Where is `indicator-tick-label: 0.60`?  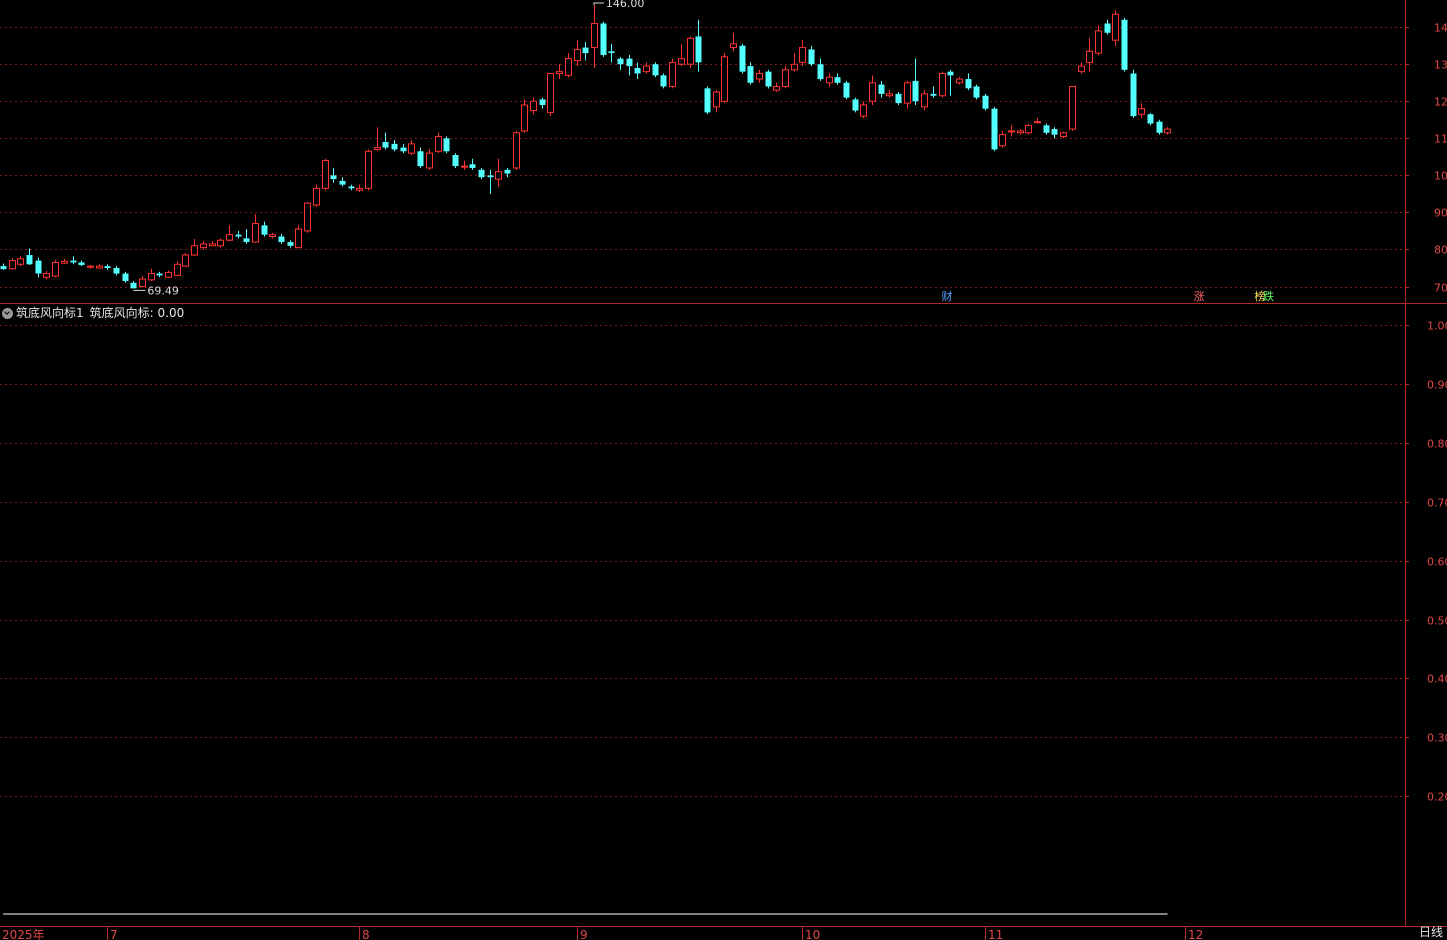
indicator-tick-label: 0.60 is located at coordinates (1437, 562).